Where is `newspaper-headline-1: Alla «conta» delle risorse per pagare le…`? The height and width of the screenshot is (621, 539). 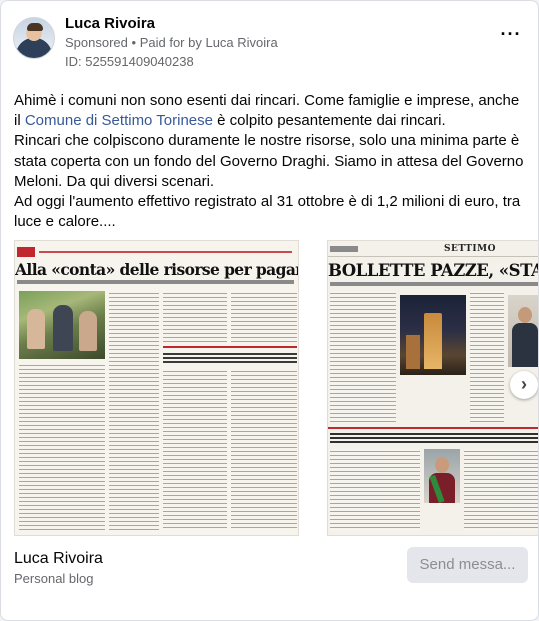
newspaper-headline-1: Alla «conta» delle risorse per pagare le… is located at coordinates (156, 269).